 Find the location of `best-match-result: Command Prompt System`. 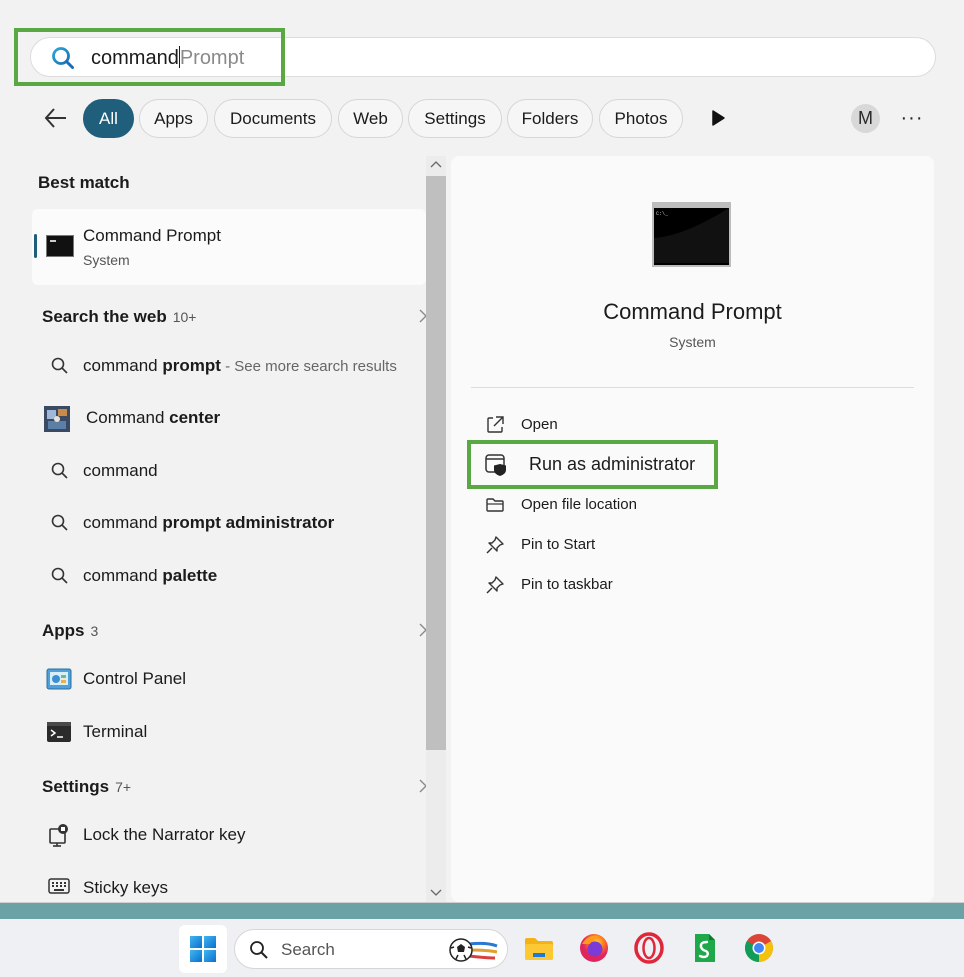

best-match-result: Command Prompt System is located at coordinates (229, 247).